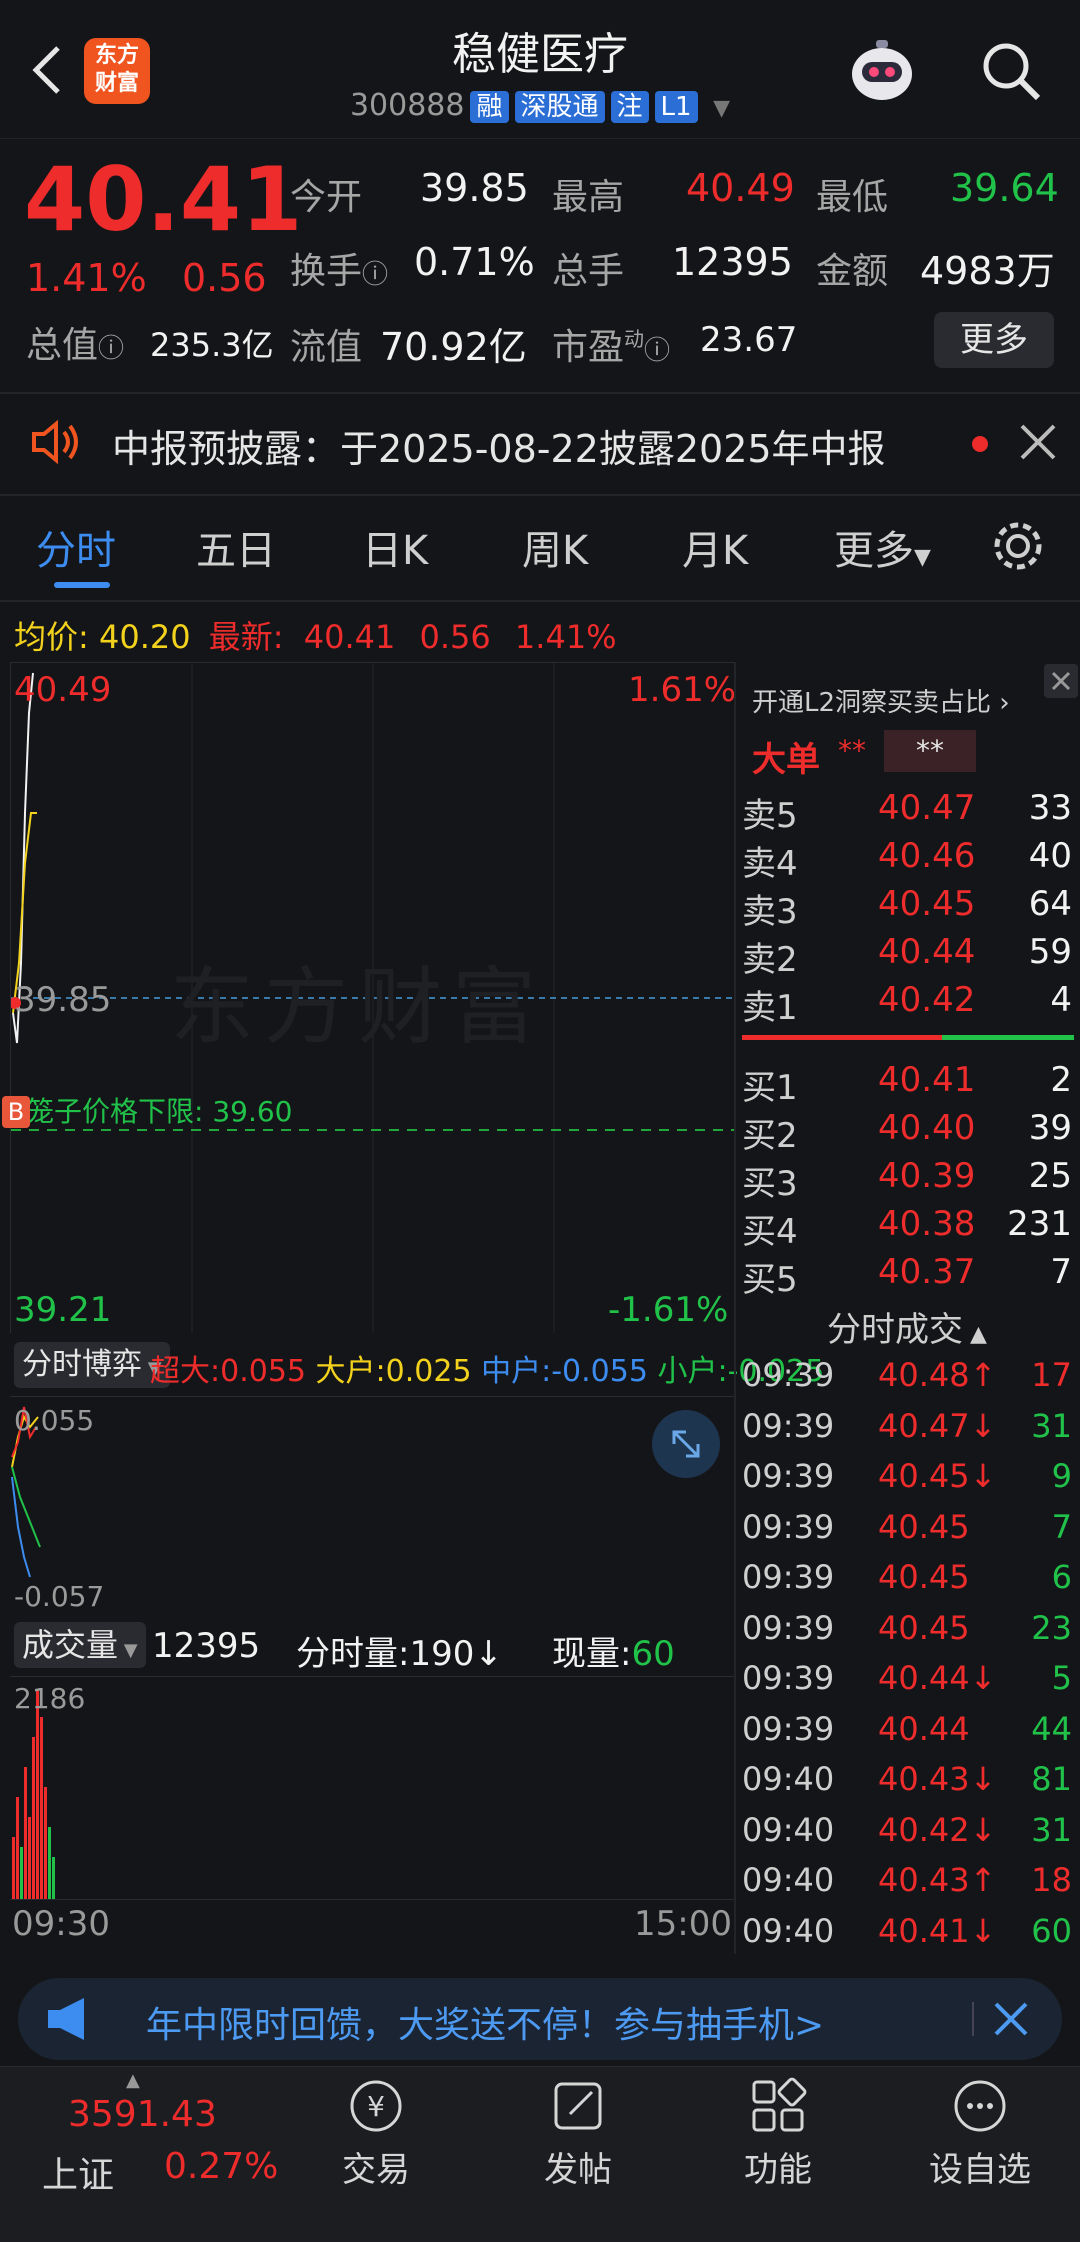  I want to click on cage-price-label: 笼子价格下限: 39.60, so click(159, 1111).